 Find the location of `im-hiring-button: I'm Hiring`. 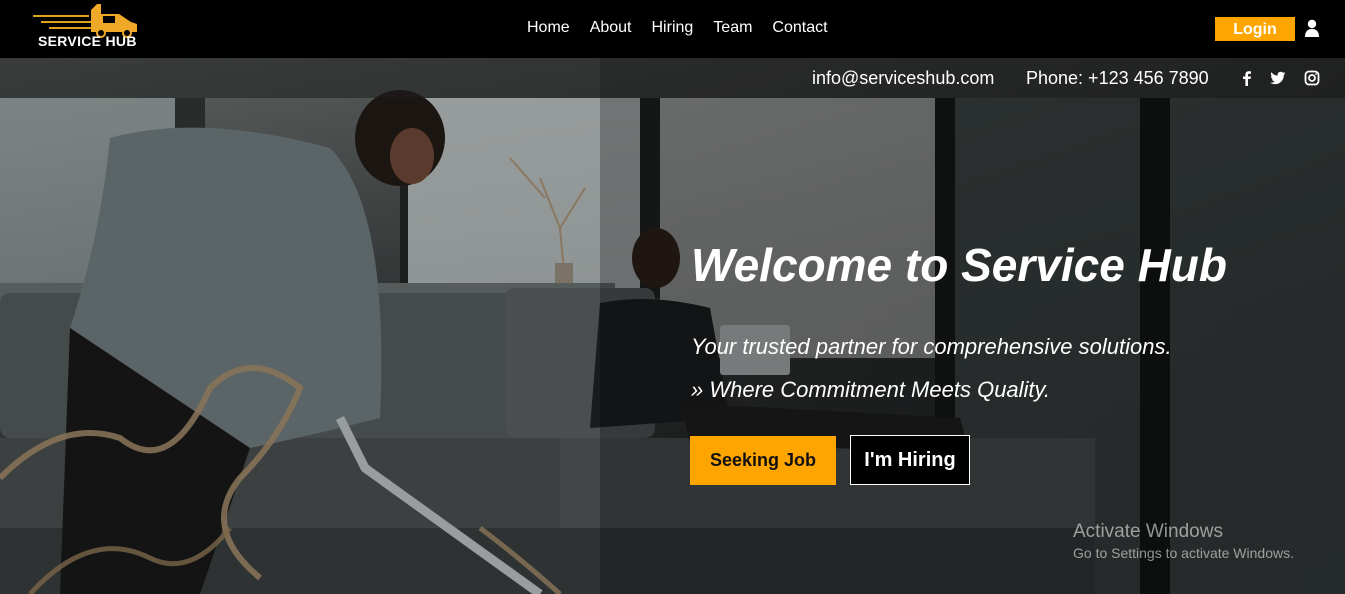

im-hiring-button: I'm Hiring is located at coordinates (910, 460).